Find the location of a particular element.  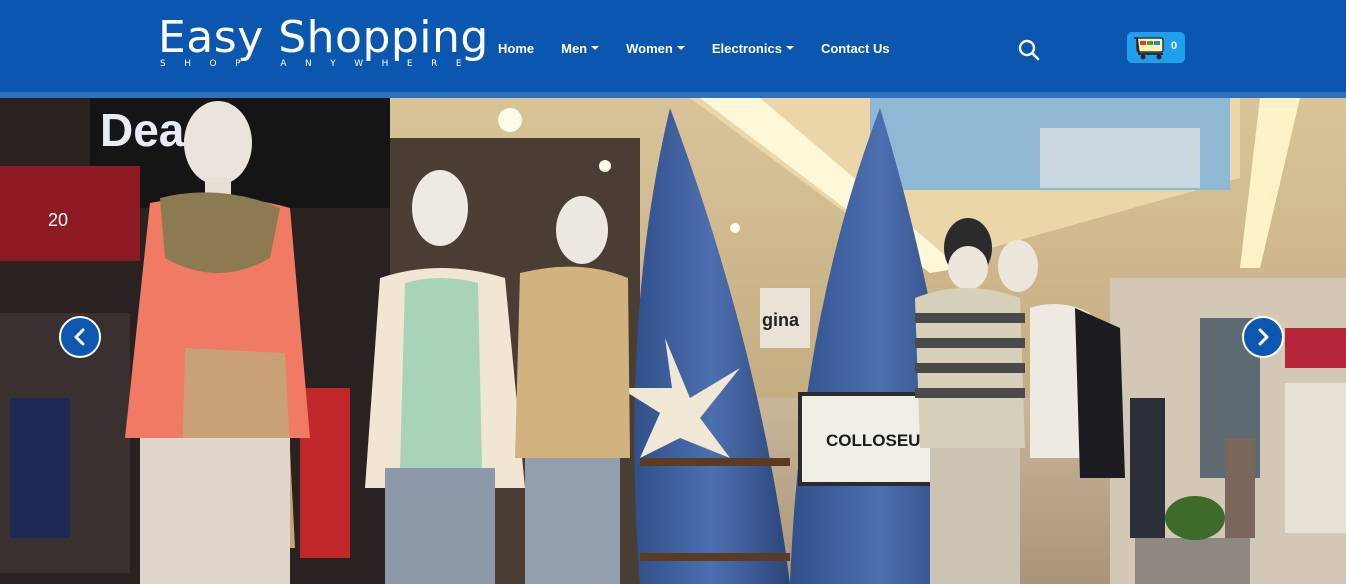

nav-item-electronics: Electronics is located at coordinates (753, 48).